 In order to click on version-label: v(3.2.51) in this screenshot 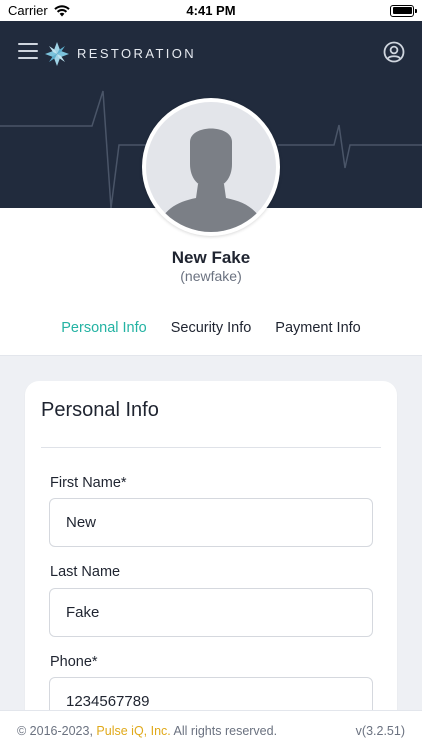, I will do `click(380, 730)`.